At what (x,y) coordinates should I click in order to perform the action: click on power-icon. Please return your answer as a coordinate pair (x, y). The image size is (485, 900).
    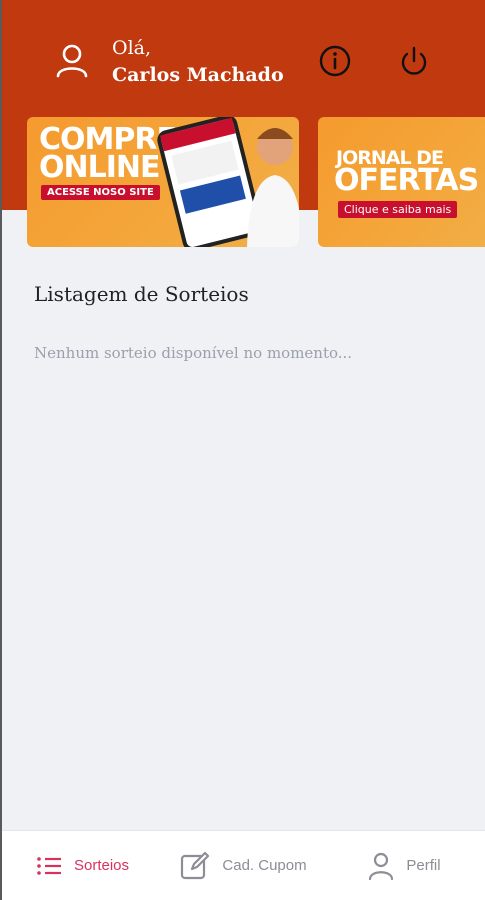
    Looking at the image, I should click on (414, 61).